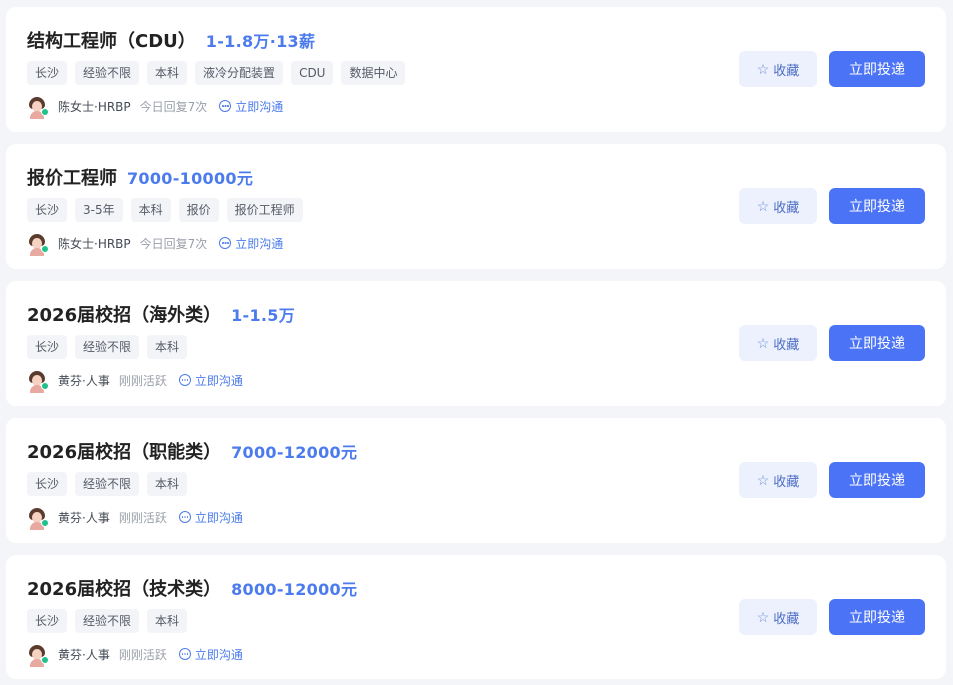 Image resolution: width=953 pixels, height=685 pixels. I want to click on job-title: 2026届校招（职能类）, so click(124, 451).